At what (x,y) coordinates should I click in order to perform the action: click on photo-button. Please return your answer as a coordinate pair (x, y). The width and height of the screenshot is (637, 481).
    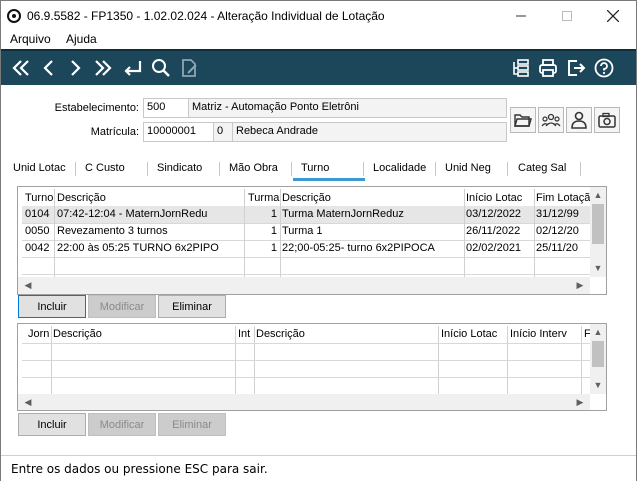
    Looking at the image, I should click on (607, 120).